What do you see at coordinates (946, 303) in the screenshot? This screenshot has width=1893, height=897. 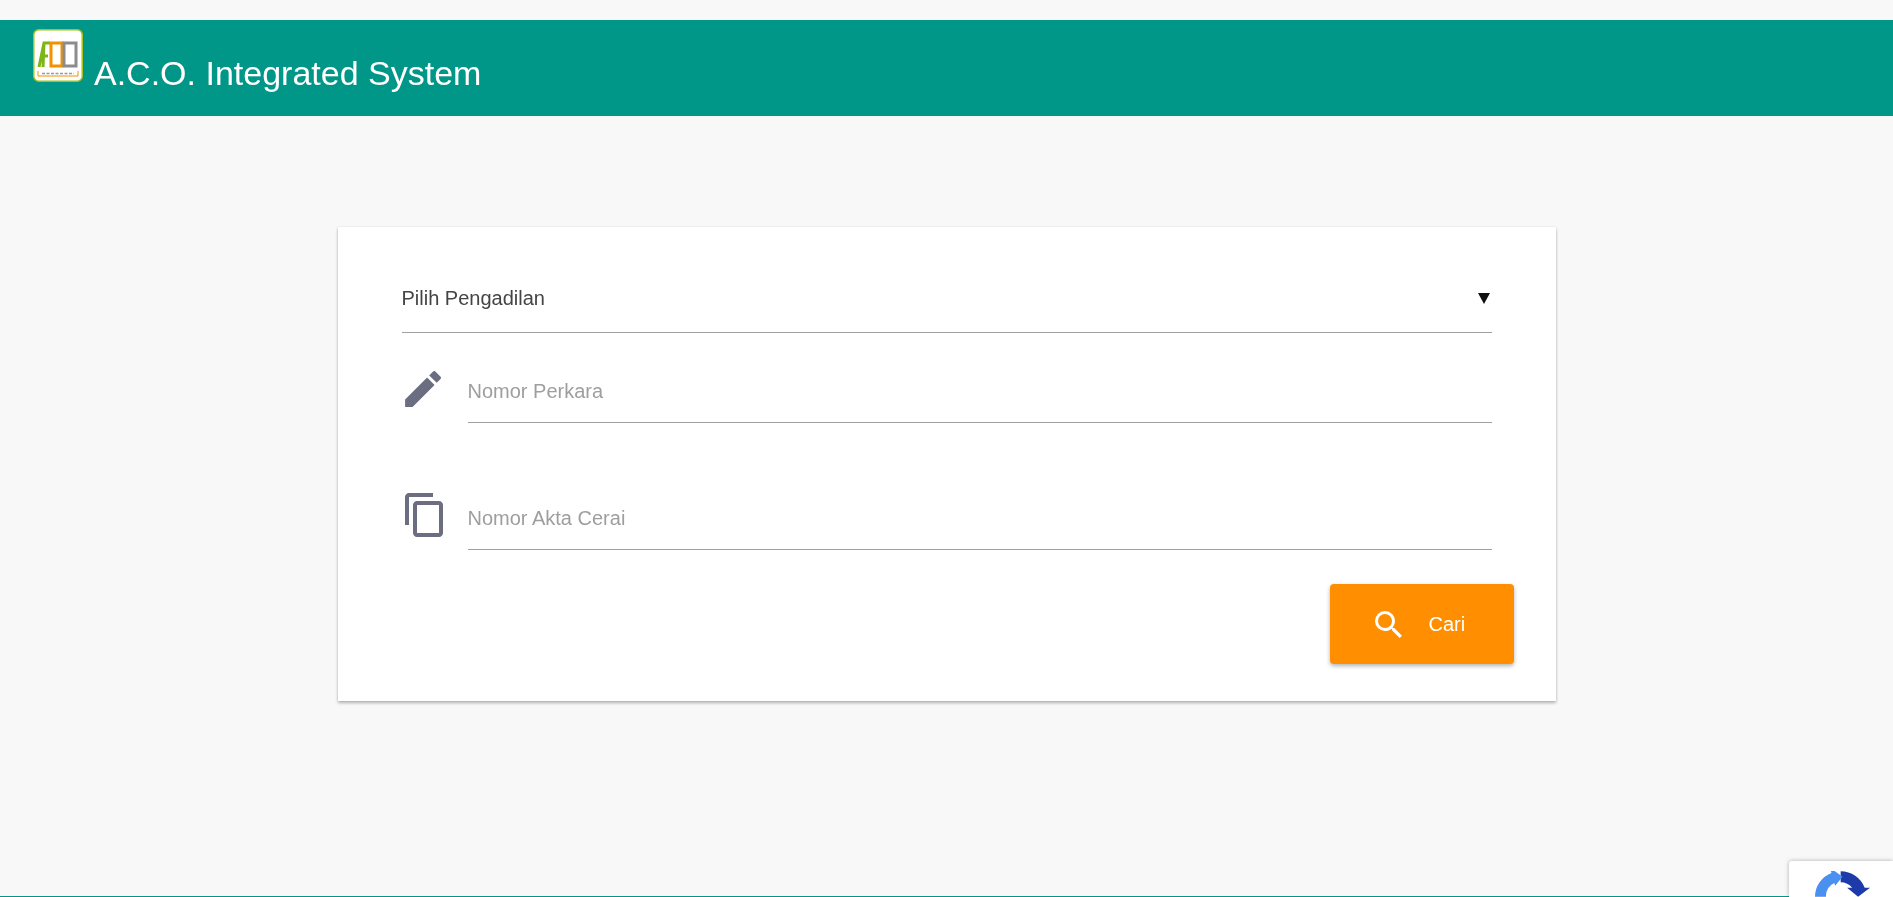 I see `court-select: Pilih Pengadilan` at bounding box center [946, 303].